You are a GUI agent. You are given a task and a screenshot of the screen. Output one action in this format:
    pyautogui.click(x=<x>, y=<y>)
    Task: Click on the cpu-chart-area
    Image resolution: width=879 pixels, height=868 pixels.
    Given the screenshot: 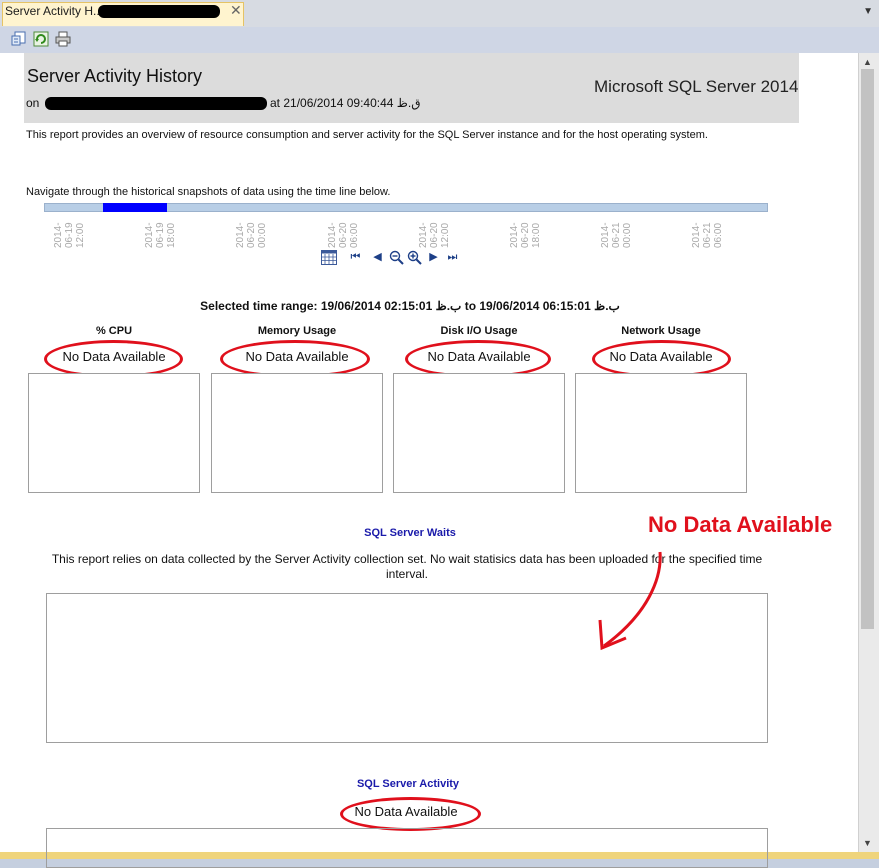 What is the action you would take?
    pyautogui.click(x=114, y=433)
    